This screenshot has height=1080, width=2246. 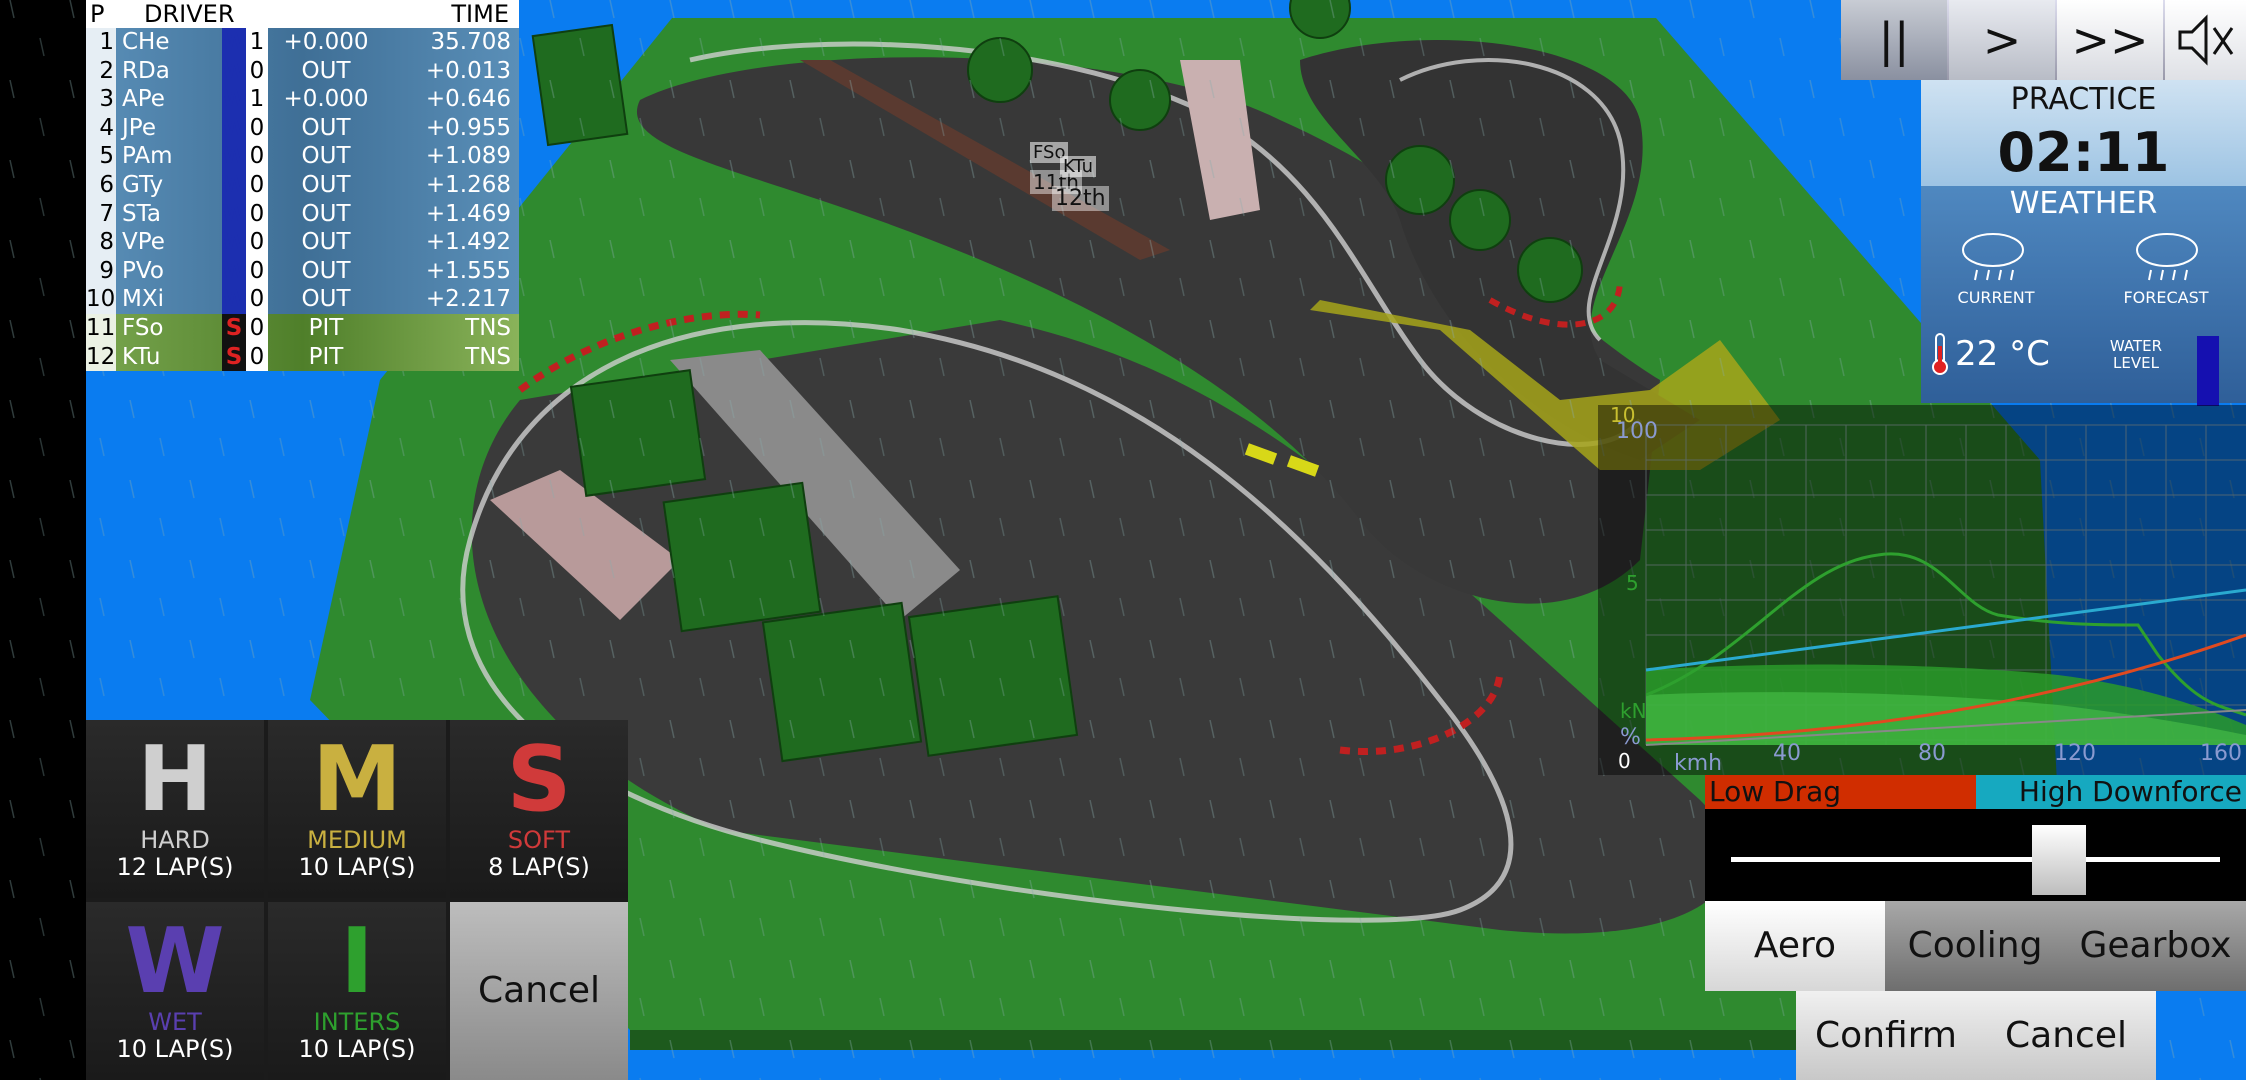 What do you see at coordinates (101, 299) in the screenshot?
I see `position-cell: 10` at bounding box center [101, 299].